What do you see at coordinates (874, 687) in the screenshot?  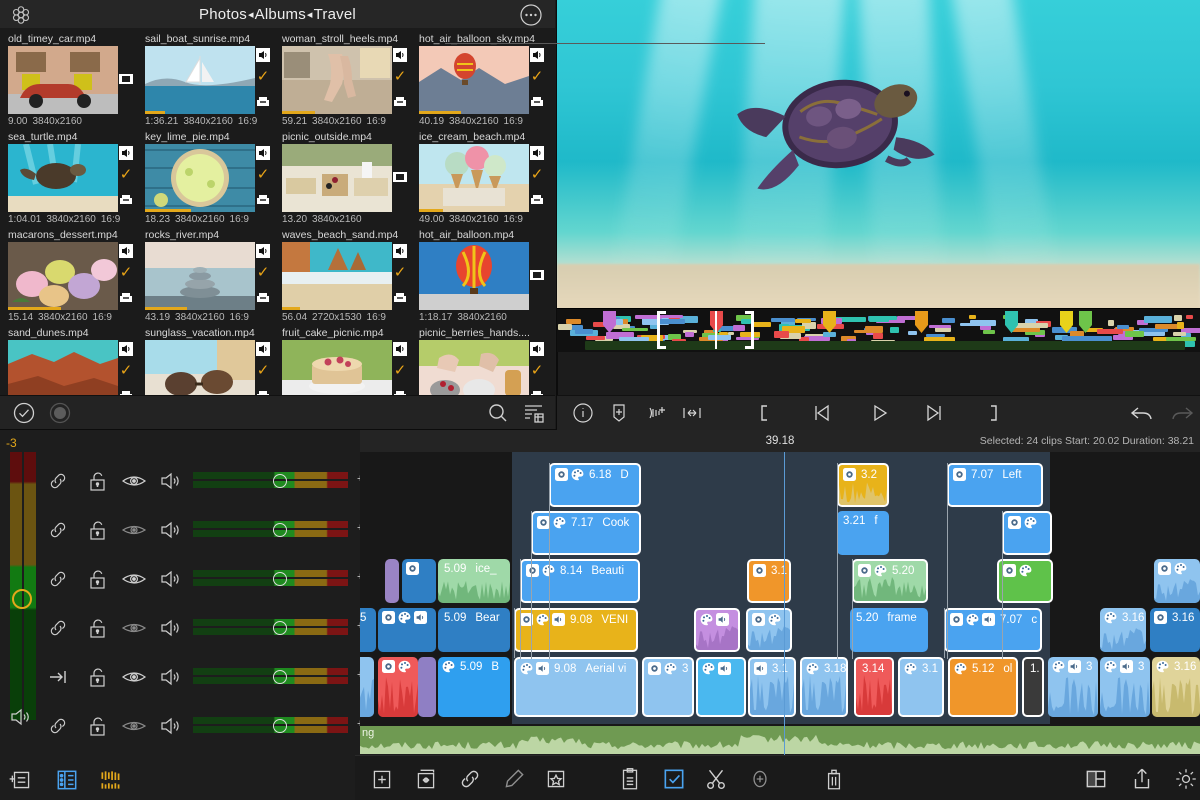 I see `timeline-clip: 3.14` at bounding box center [874, 687].